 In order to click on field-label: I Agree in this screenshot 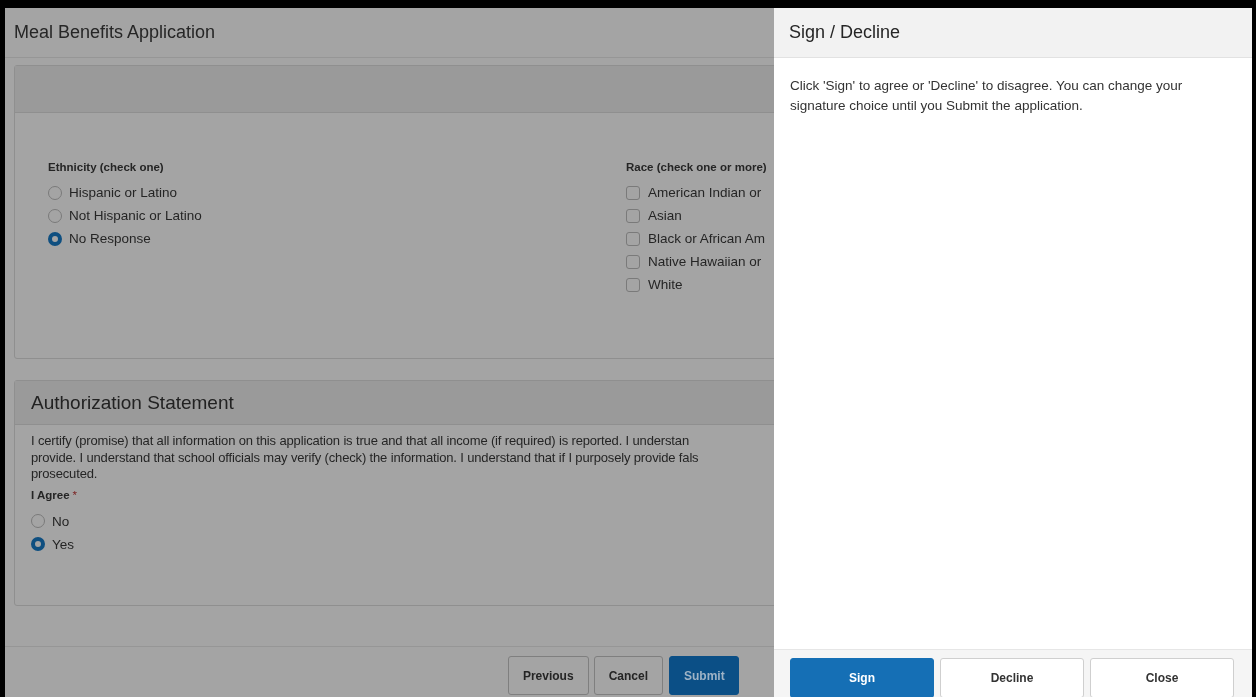, I will do `click(50, 494)`.